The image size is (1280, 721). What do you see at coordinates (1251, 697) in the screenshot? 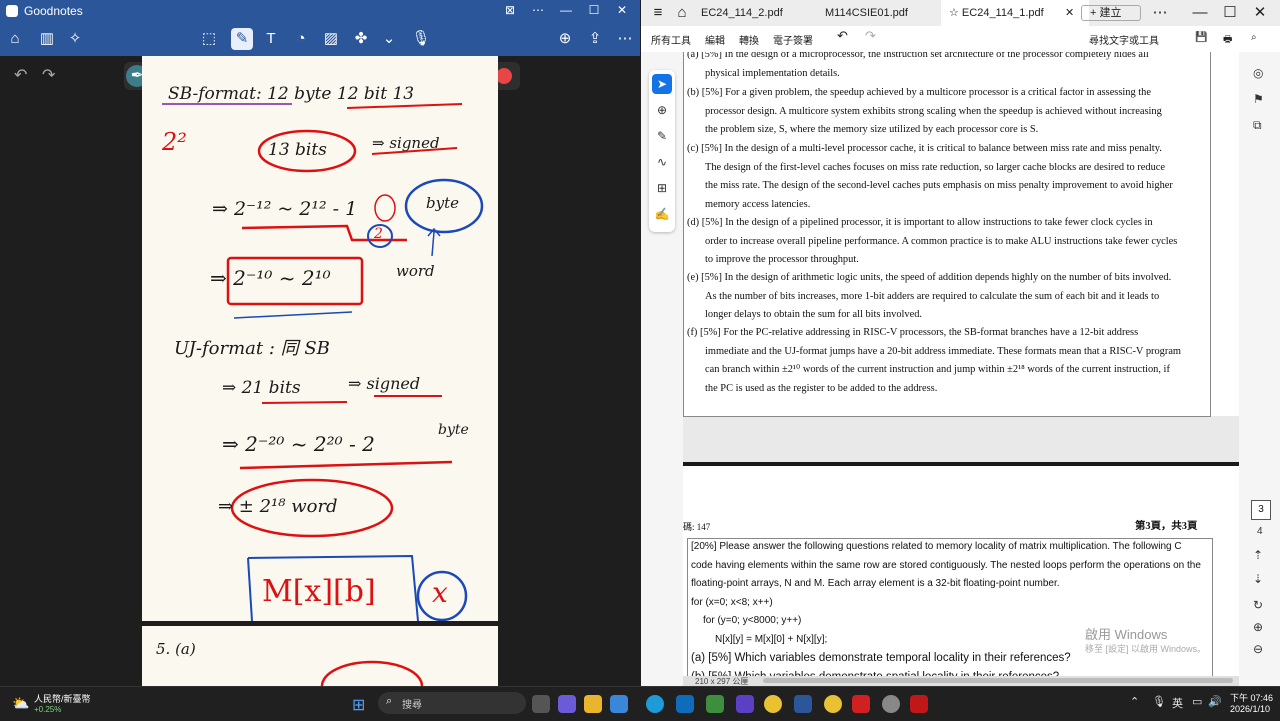
I see `clock-time: 下午 07:46` at bounding box center [1251, 697].